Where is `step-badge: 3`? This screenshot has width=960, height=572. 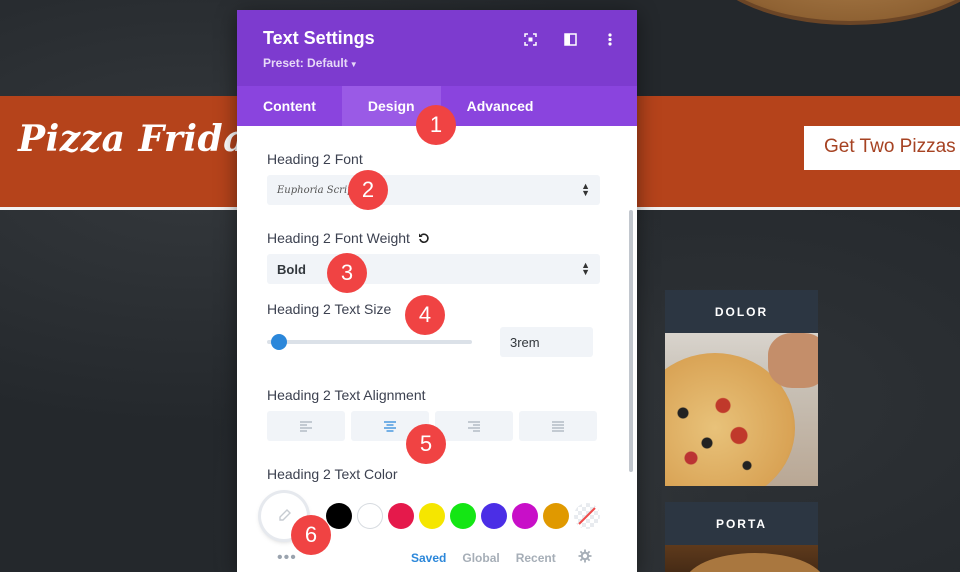 step-badge: 3 is located at coordinates (347, 273).